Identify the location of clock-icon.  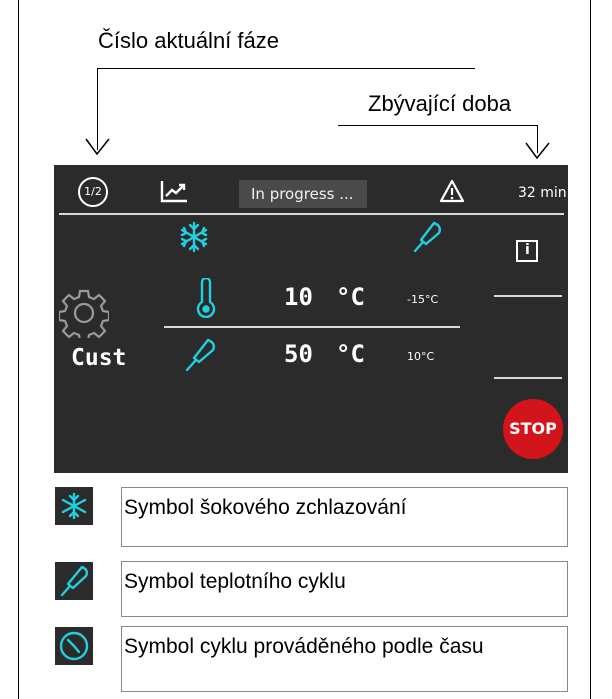
(74, 646).